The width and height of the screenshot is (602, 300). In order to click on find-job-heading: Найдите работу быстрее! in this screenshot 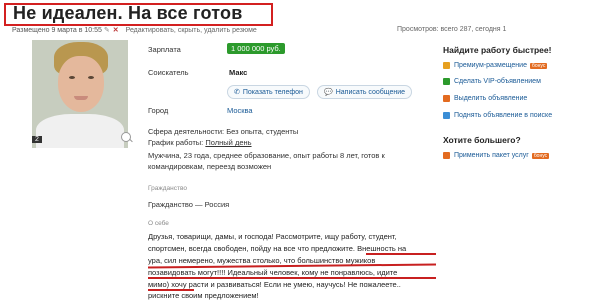, I will do `click(497, 50)`.